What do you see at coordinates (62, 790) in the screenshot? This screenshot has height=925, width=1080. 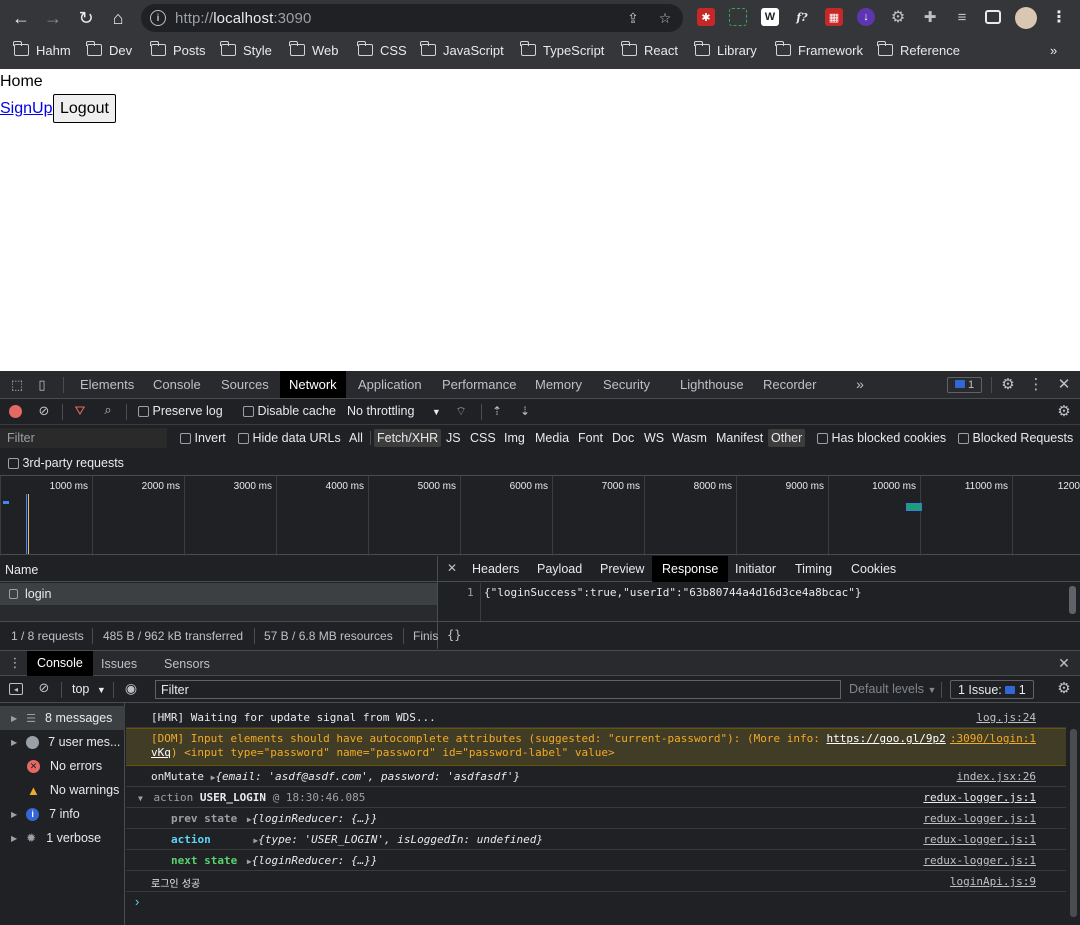 I see `sidebar-item-warnings: ▲ No warnings` at bounding box center [62, 790].